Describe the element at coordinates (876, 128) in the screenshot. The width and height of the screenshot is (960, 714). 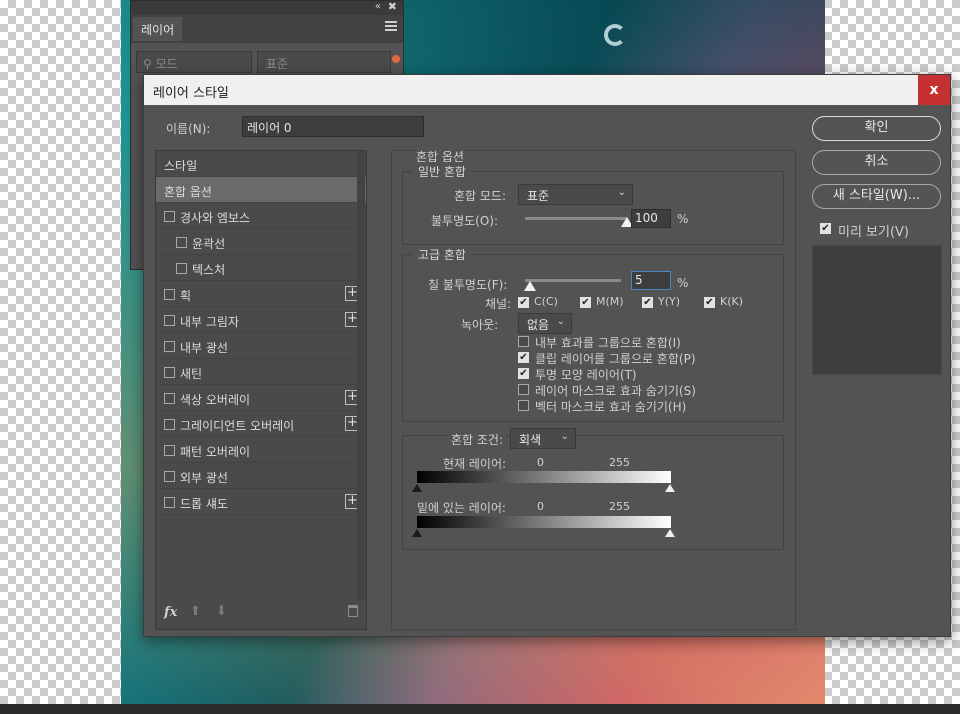
I see `ok-button: 확인` at that location.